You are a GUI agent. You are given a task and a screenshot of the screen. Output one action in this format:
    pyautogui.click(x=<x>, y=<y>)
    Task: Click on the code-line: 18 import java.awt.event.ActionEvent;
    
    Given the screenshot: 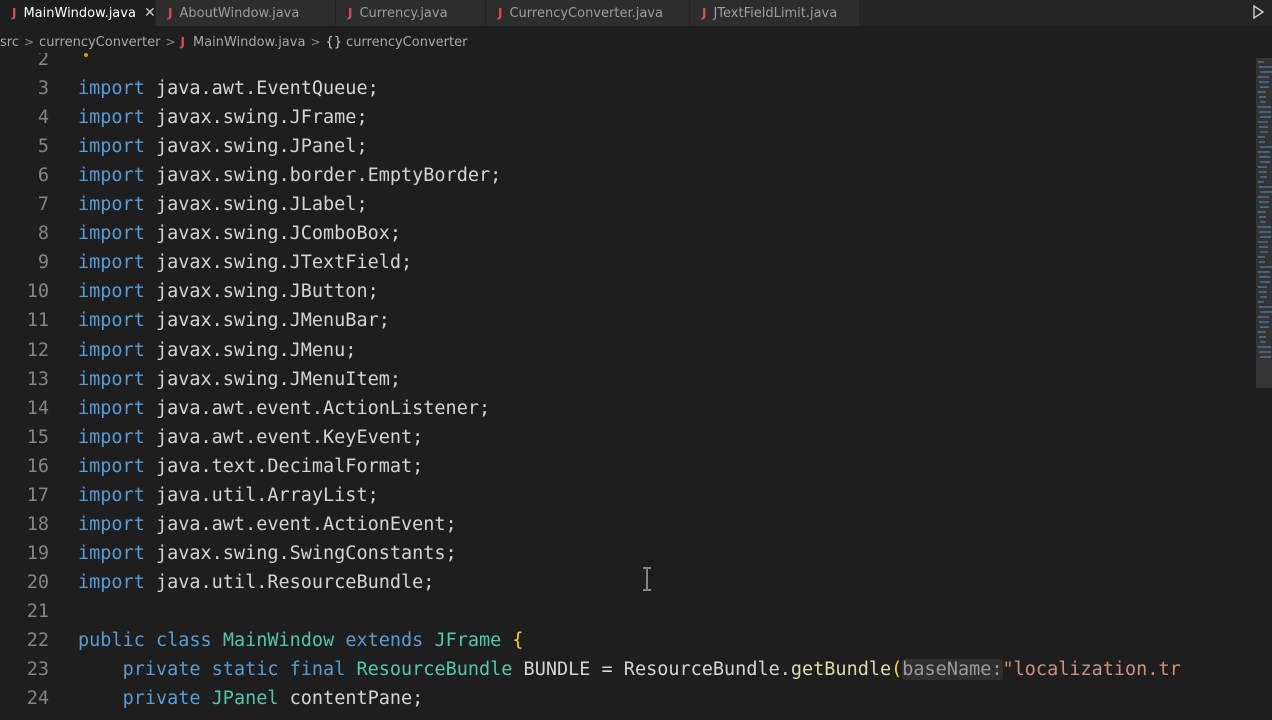 What is the action you would take?
    pyautogui.click(x=627, y=524)
    